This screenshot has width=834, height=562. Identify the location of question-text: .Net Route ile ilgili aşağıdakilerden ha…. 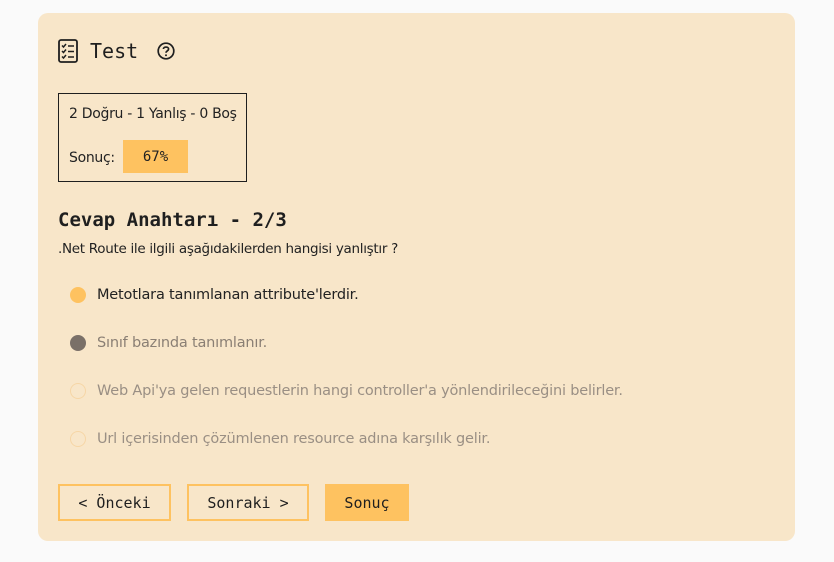
(228, 249).